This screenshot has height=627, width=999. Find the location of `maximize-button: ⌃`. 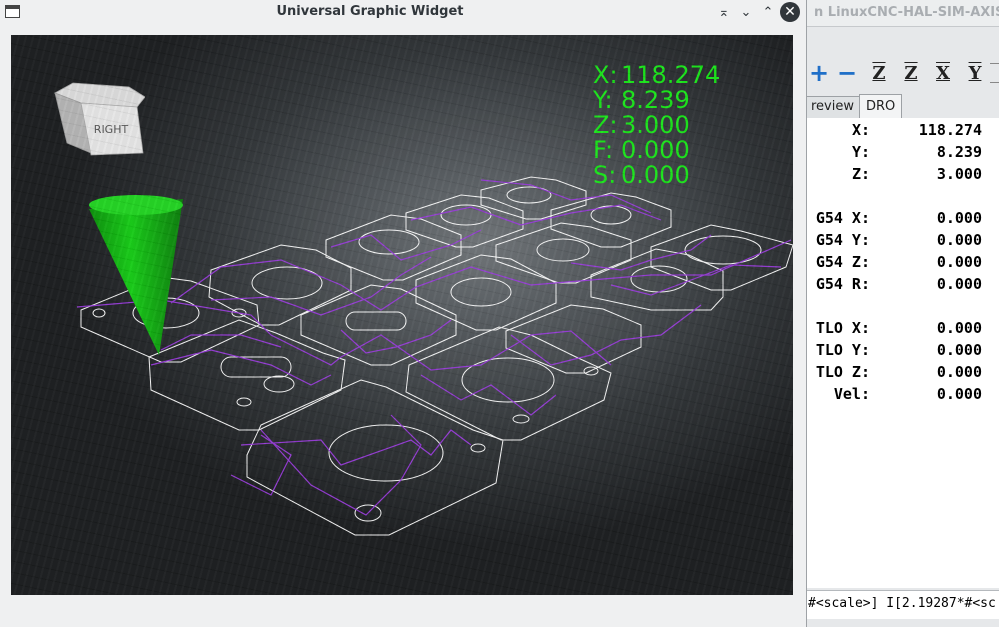

maximize-button: ⌃ is located at coordinates (768, 12).